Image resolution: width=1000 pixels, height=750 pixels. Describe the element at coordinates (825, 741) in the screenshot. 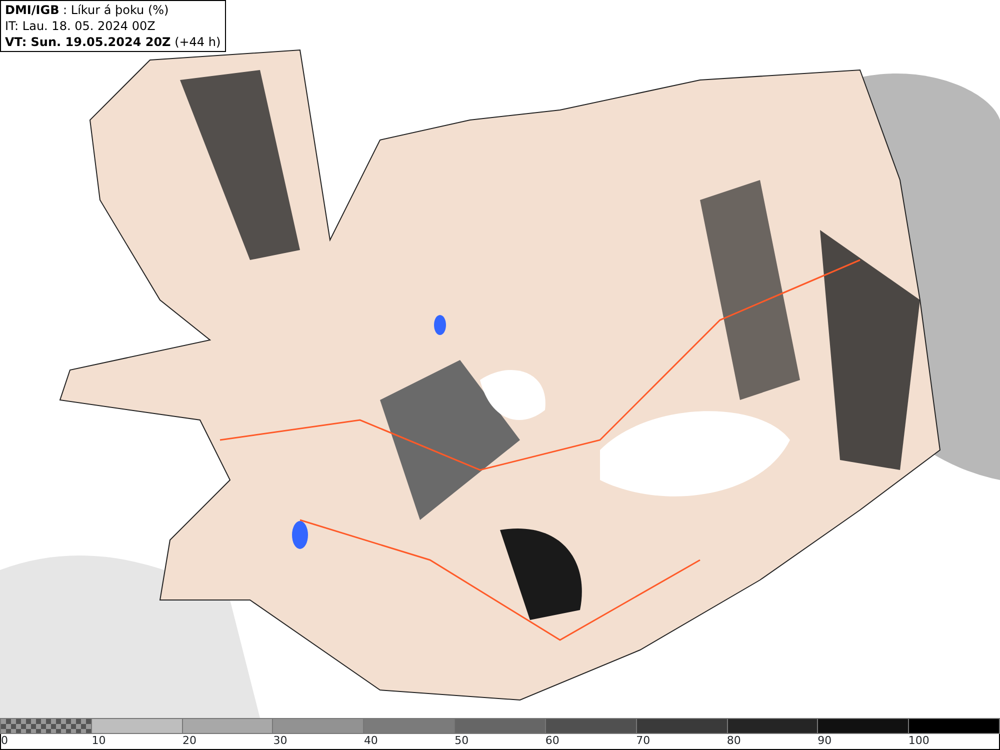

I see `legend-label: 90` at that location.